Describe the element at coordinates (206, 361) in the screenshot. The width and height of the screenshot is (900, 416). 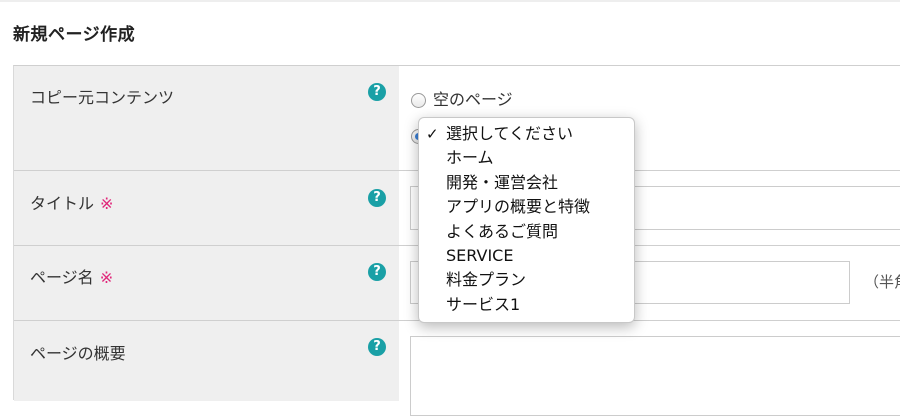
I see `summary-label-cell: ページの概要 ?` at that location.